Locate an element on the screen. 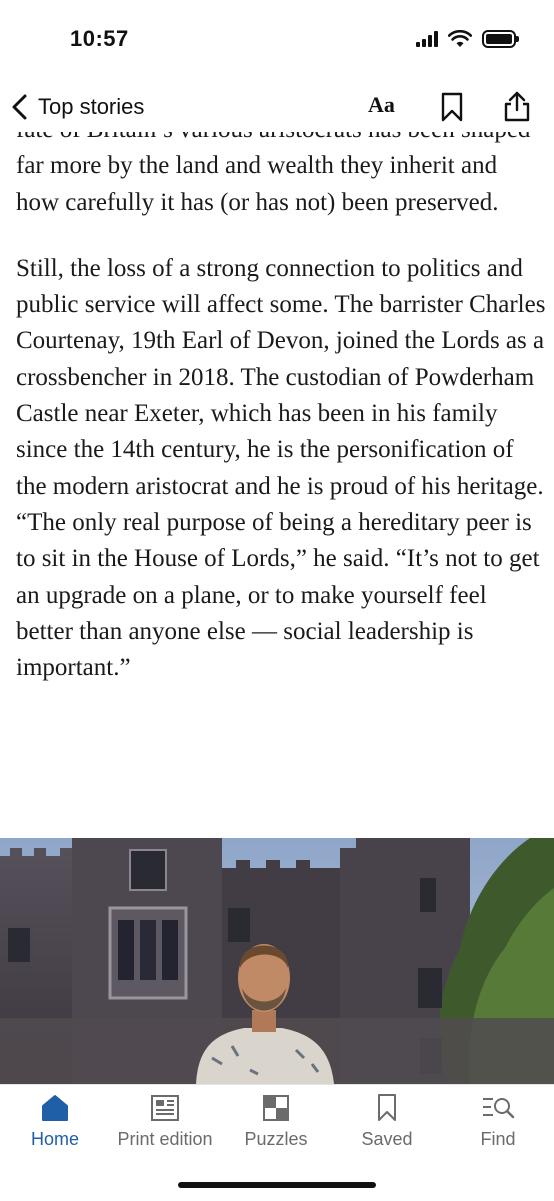  tab-print-edition: Print edition is located at coordinates (165, 1120).